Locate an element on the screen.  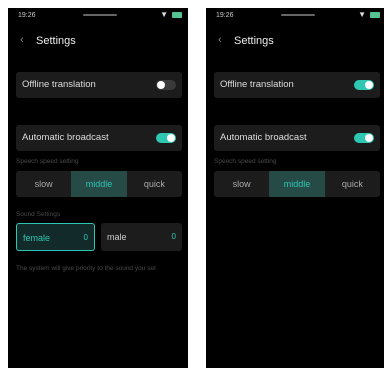
sound-male-label: male is located at coordinates (117, 237).